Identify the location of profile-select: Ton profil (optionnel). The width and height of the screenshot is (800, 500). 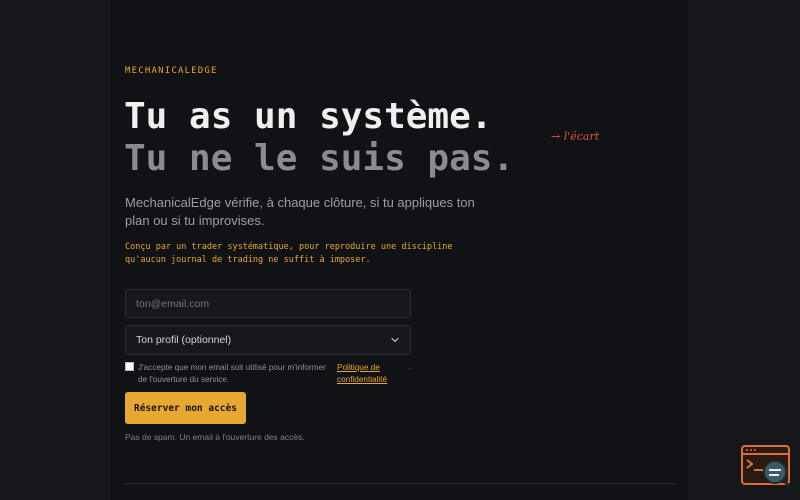
(268, 340).